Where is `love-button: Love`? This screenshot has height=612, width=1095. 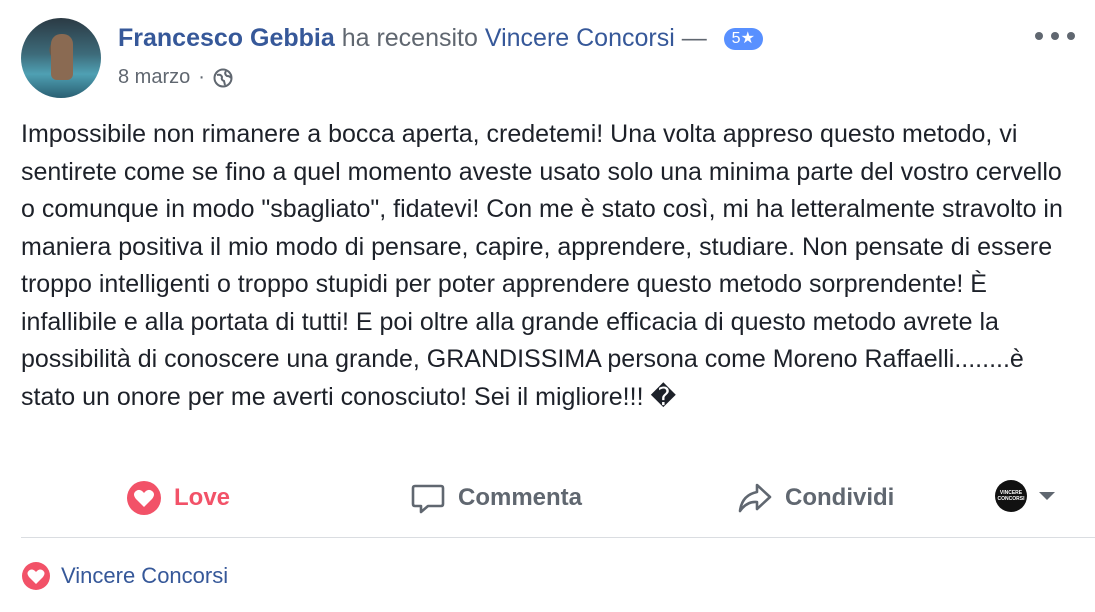
love-button: Love is located at coordinates (178, 498).